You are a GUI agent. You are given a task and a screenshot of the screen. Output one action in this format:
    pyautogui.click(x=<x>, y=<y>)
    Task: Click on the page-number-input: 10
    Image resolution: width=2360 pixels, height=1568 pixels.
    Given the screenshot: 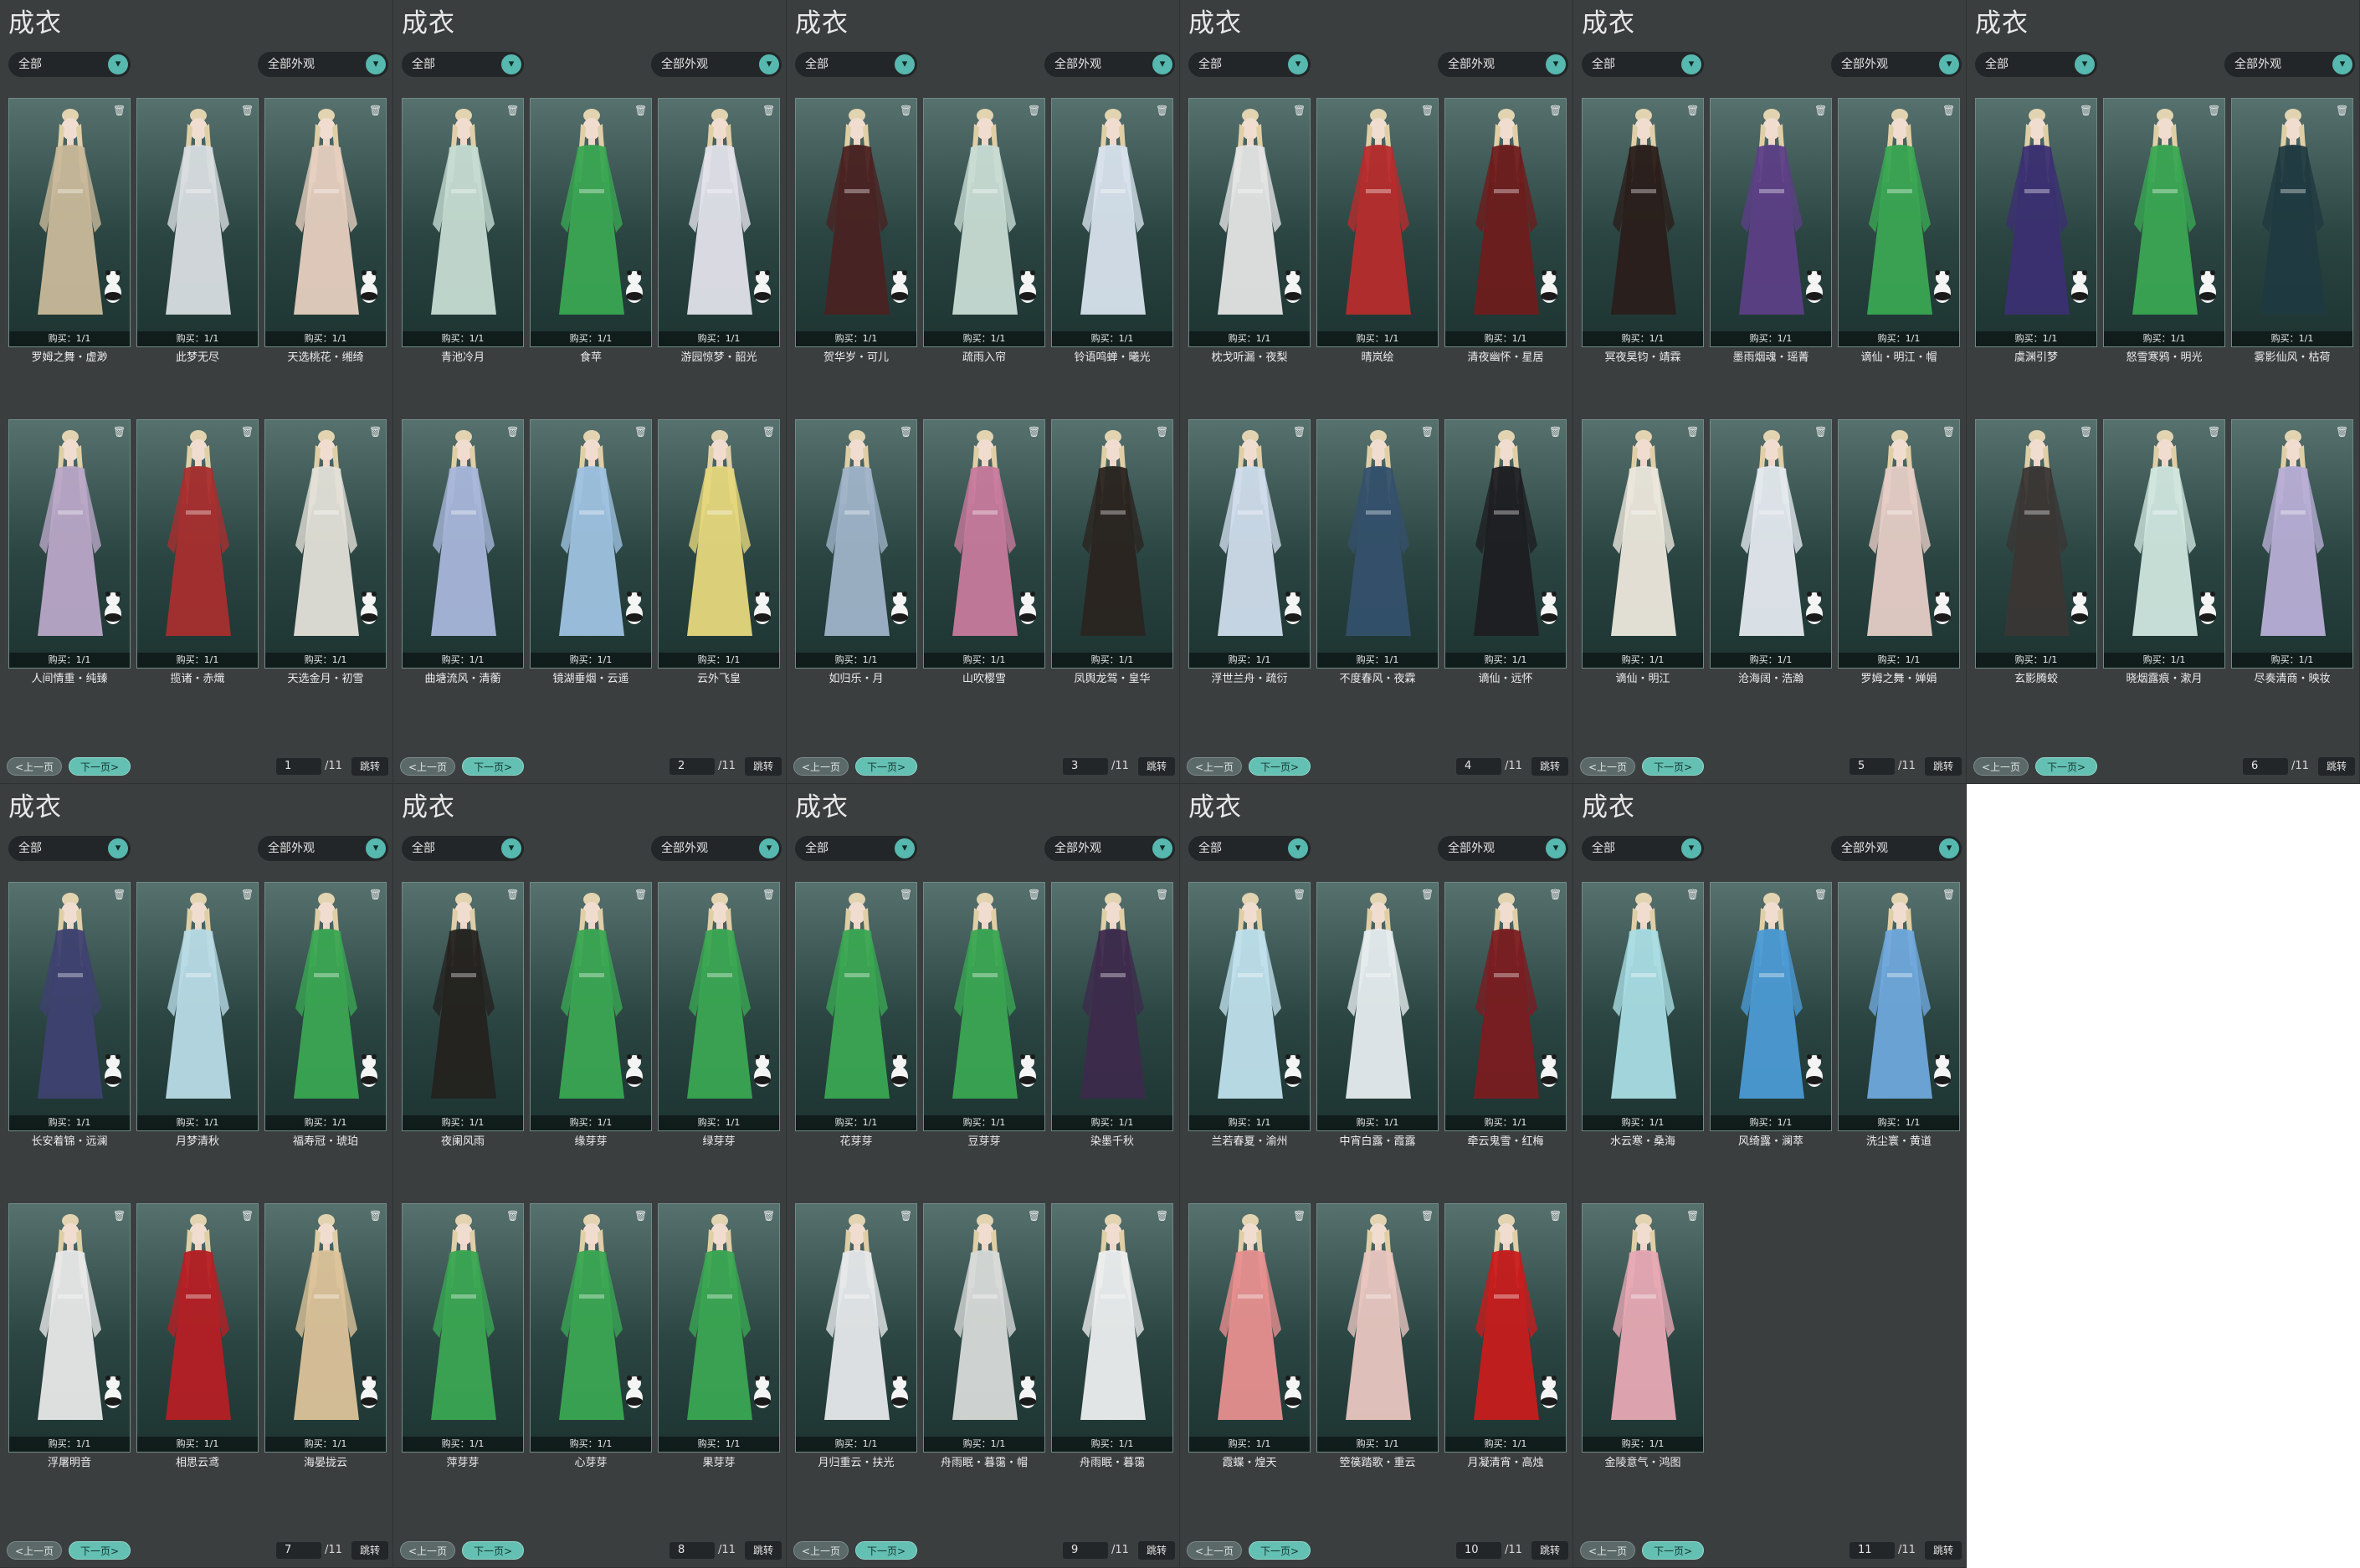 What is the action you would take?
    pyautogui.click(x=1478, y=1551)
    